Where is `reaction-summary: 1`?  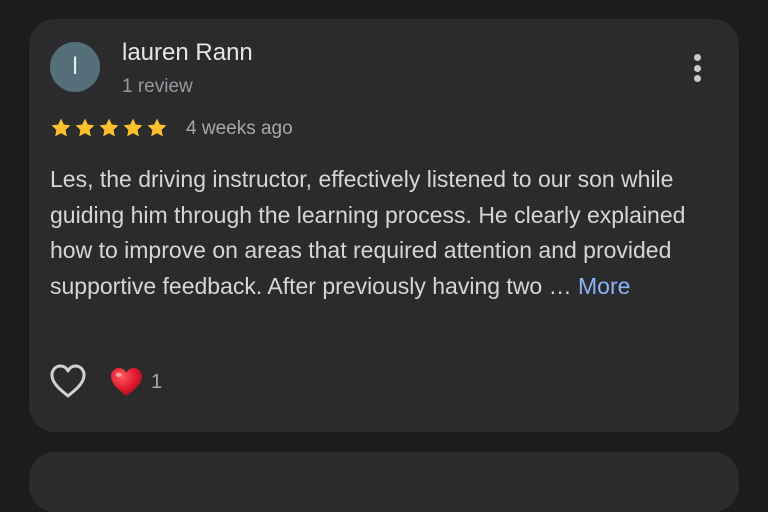 reaction-summary: 1 is located at coordinates (136, 382).